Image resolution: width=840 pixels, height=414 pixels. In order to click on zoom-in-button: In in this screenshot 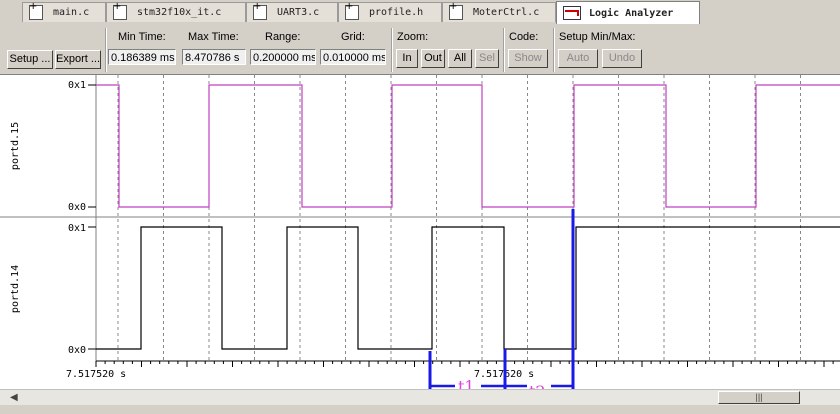, I will do `click(407, 58)`.